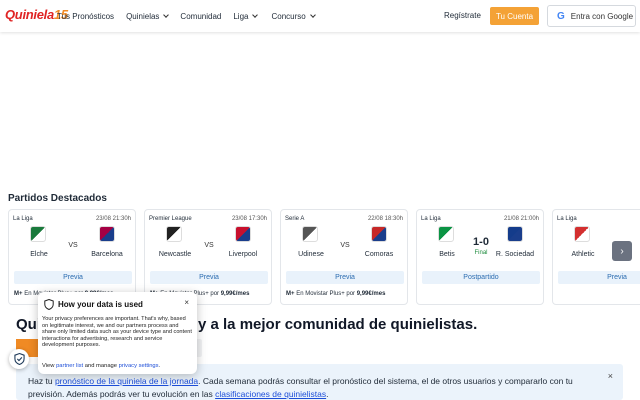  I want to click on shield-check-icon, so click(19, 359).